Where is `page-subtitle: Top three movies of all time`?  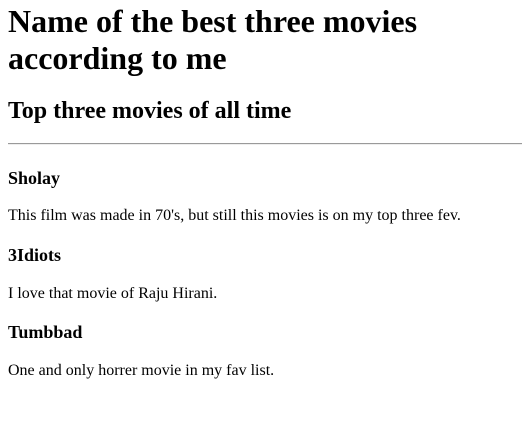
page-subtitle: Top three movies of all time is located at coordinates (150, 111).